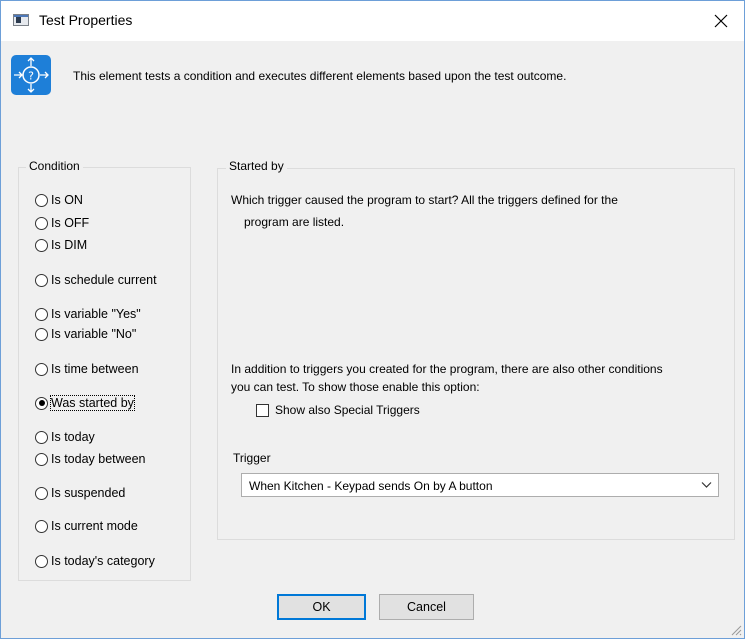  I want to click on checkbox-label: Show also Special Triggers, so click(347, 410).